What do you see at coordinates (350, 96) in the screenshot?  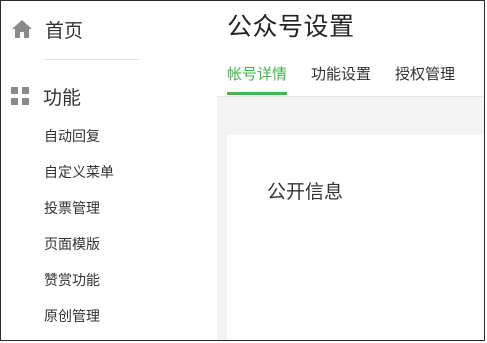 I see `tab-divider` at bounding box center [350, 96].